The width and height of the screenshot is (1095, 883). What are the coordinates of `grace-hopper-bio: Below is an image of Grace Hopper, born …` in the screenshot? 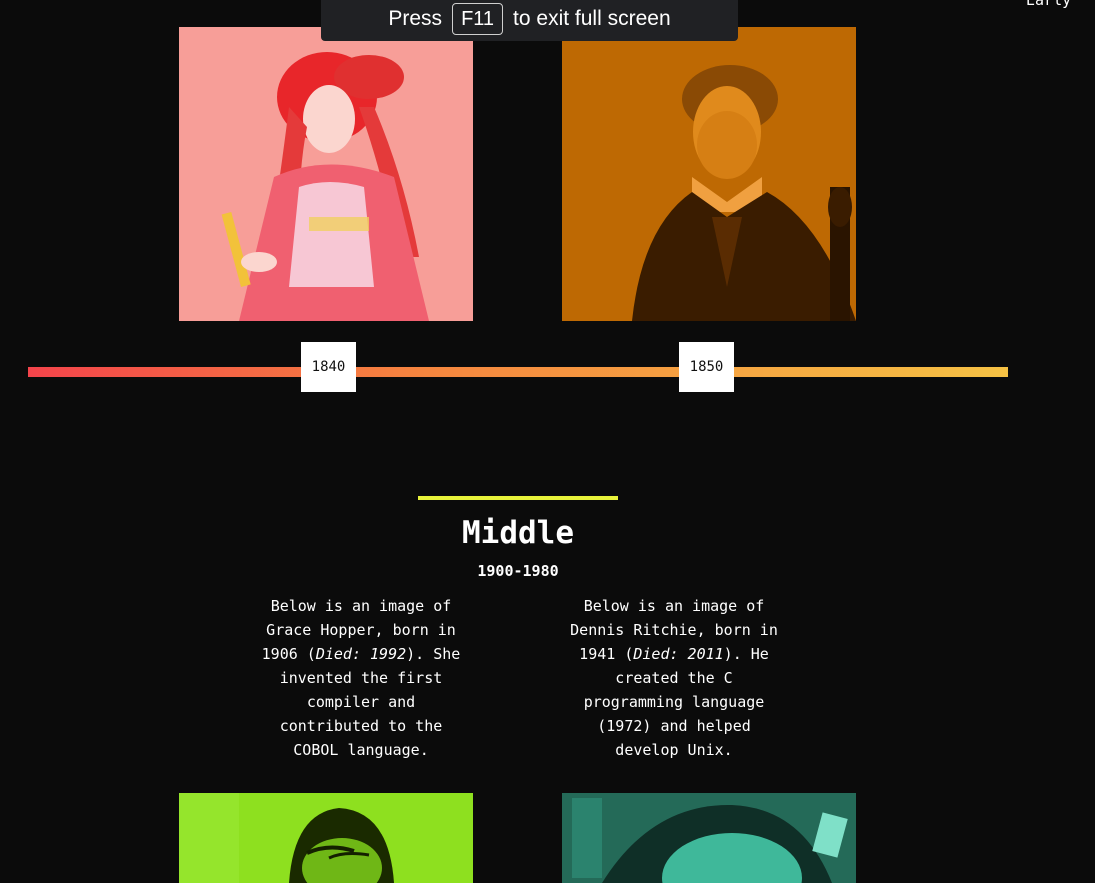 It's located at (361, 678).